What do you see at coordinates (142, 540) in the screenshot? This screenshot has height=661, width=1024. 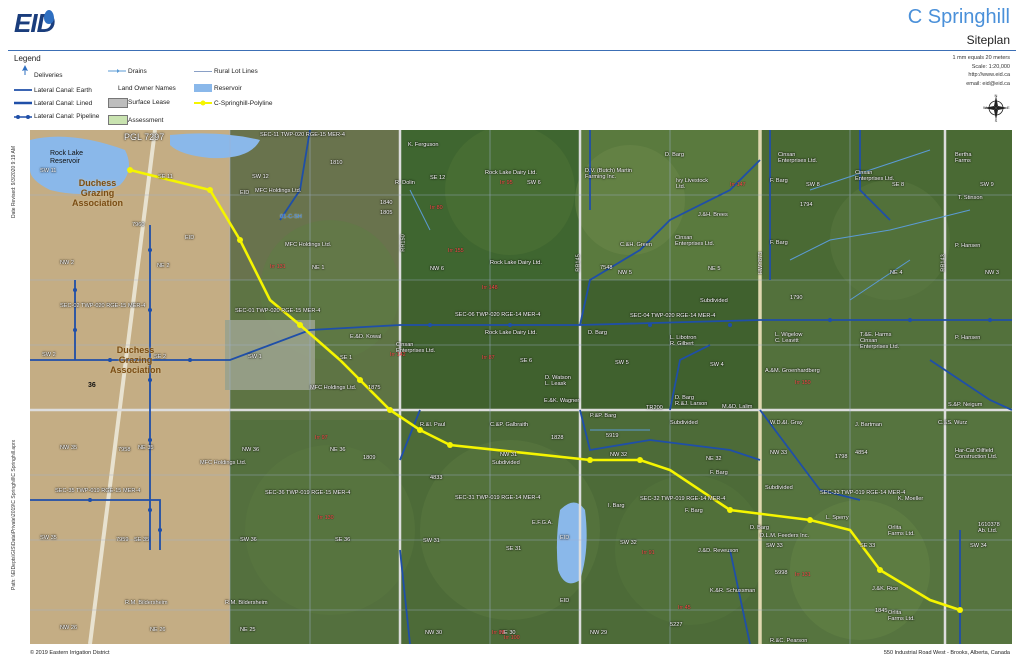 I see `section-label: SE 35` at bounding box center [142, 540].